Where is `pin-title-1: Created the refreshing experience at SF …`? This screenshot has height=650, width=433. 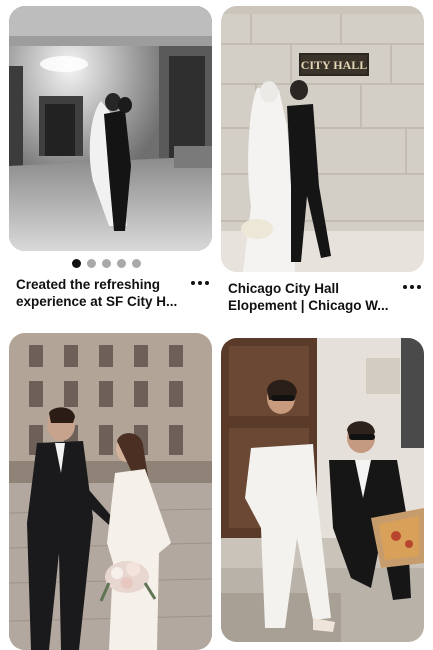 pin-title-1: Created the refreshing experience at SF … is located at coordinates (96, 293).